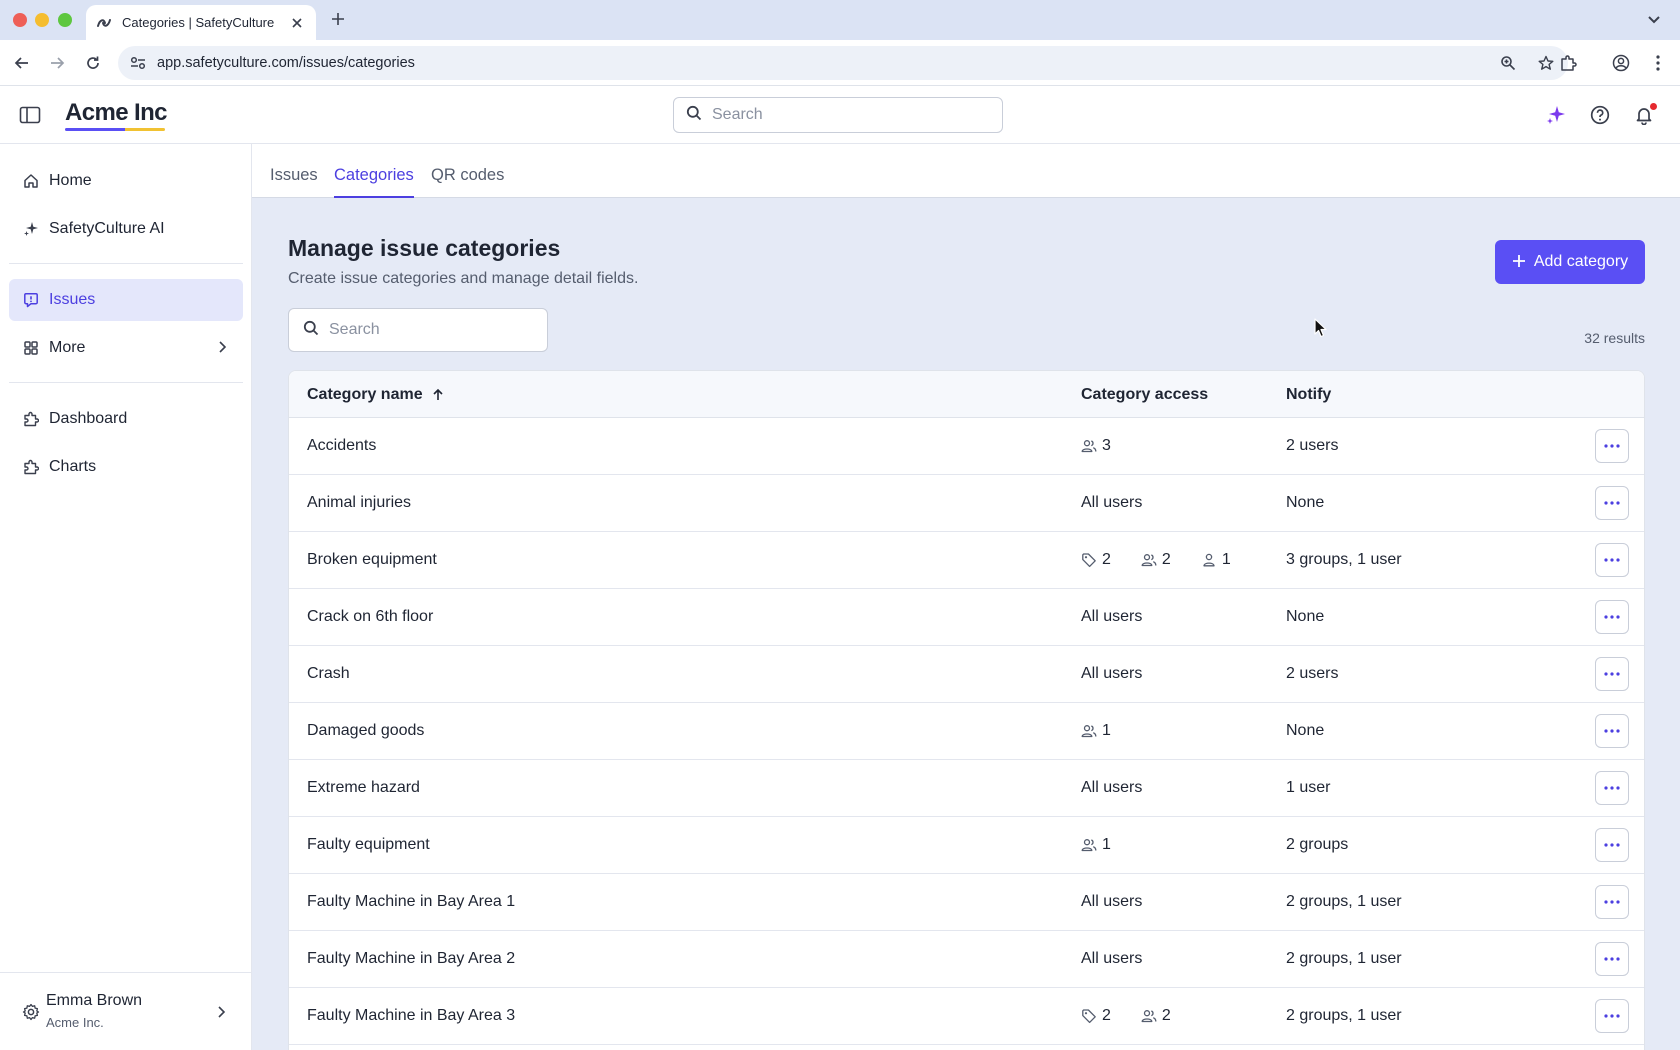 This screenshot has height=1050, width=1680. I want to click on browser-tab: Categories | SafetyCulture, so click(201, 22).